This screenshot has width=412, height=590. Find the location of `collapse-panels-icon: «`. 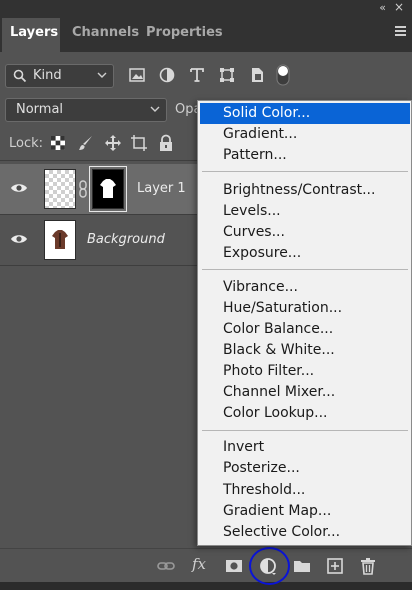

collapse-panels-icon: « is located at coordinates (382, 7).